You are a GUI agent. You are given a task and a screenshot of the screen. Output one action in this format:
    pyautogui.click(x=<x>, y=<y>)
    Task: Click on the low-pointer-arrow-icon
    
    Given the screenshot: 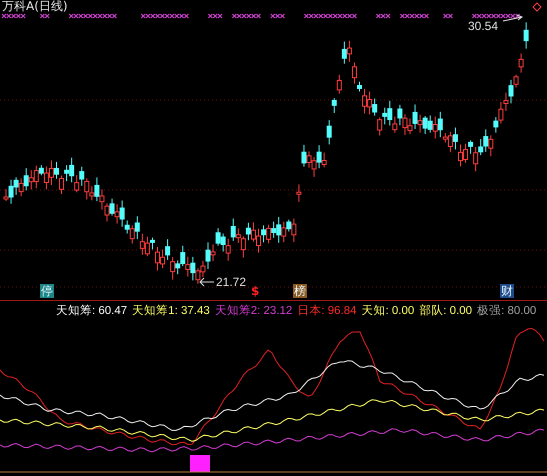 What is the action you would take?
    pyautogui.click(x=206, y=282)
    